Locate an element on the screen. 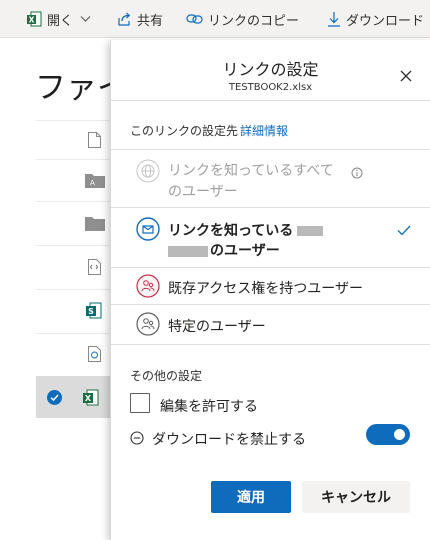 This screenshot has width=430, height=540. share-icon is located at coordinates (124, 19).